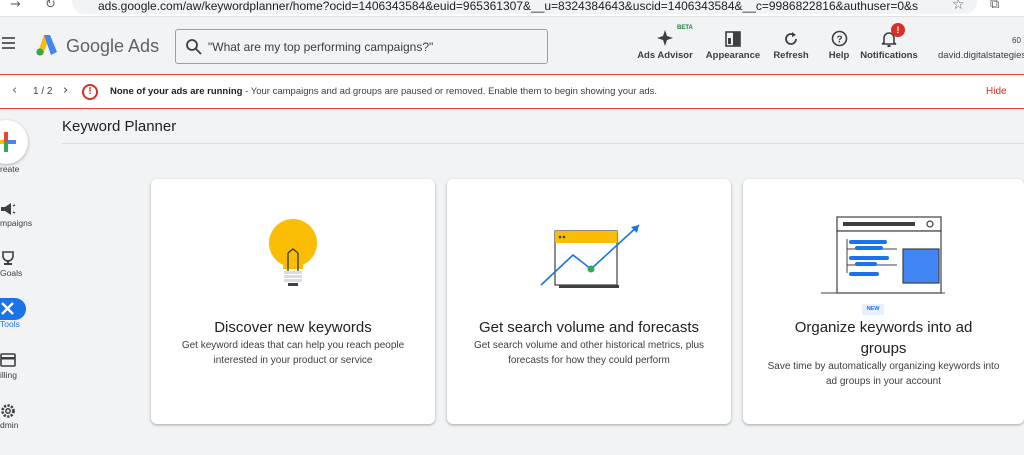 This screenshot has height=455, width=1024. I want to click on hide-alert-button: Hide, so click(996, 91).